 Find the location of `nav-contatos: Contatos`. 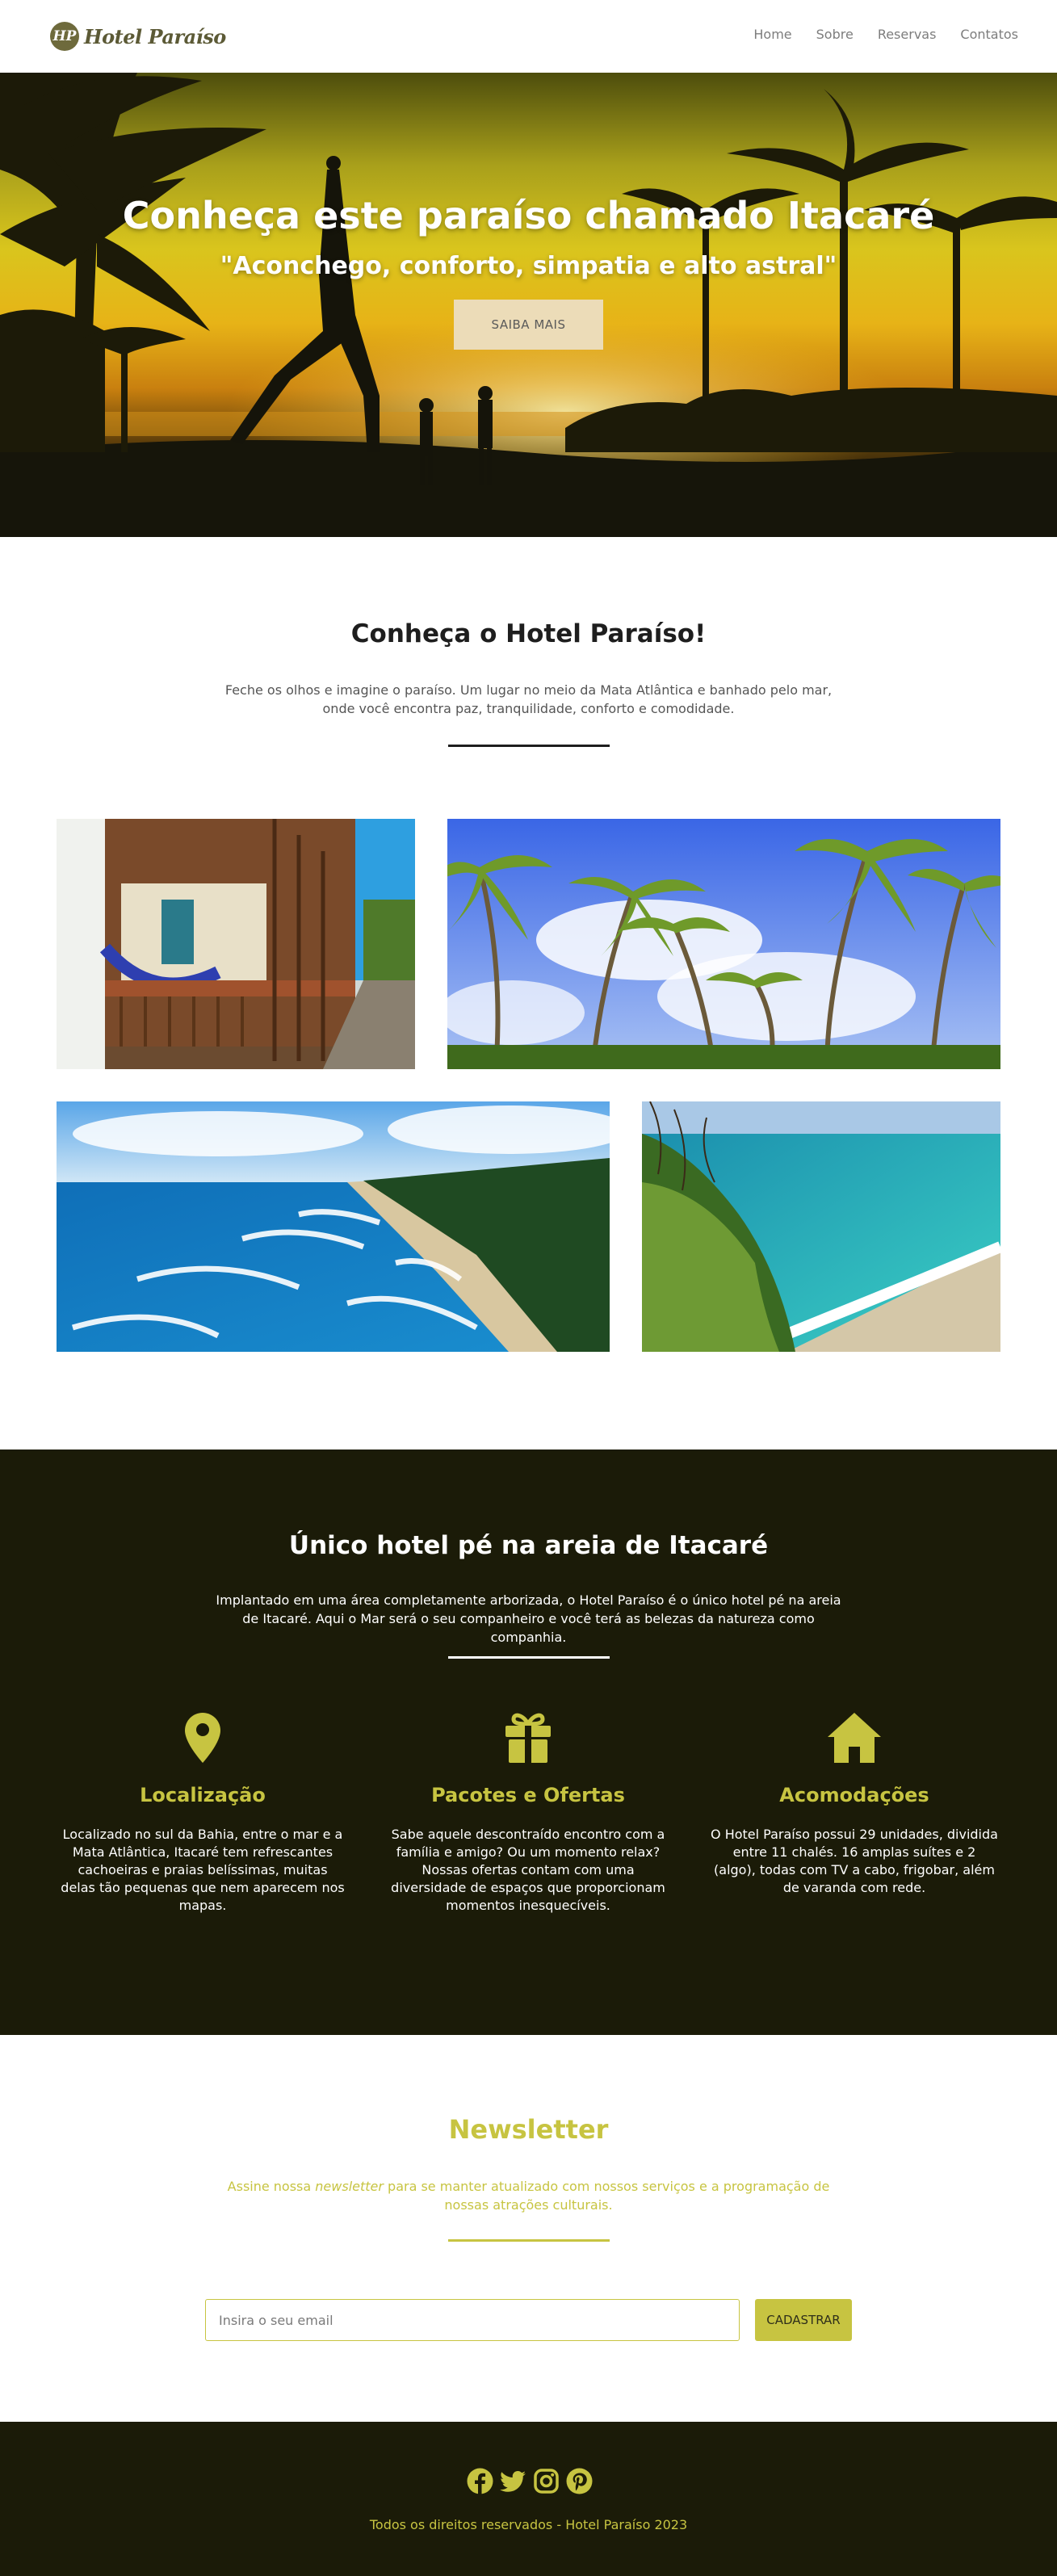

nav-contatos: Contatos is located at coordinates (989, 34).